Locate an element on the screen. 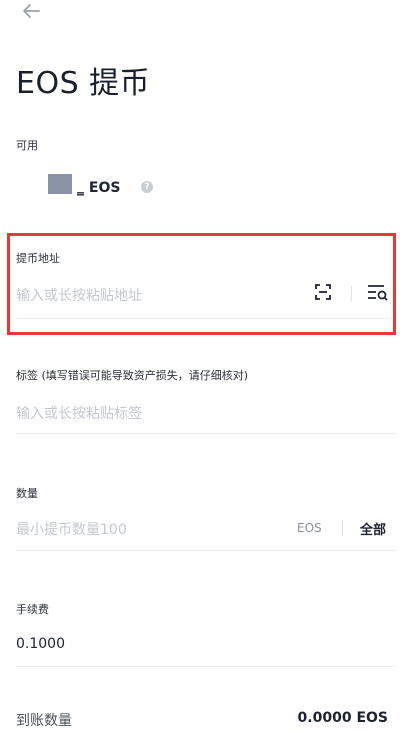  arrival-label: 到账数量 is located at coordinates (44, 721).